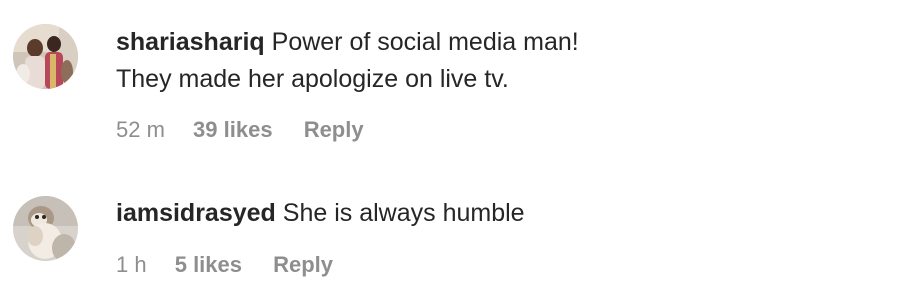 This screenshot has width=897, height=287. Describe the element at coordinates (312, 79) in the screenshot. I see `comment-body-line2: They made her apologize on live tv.` at that location.